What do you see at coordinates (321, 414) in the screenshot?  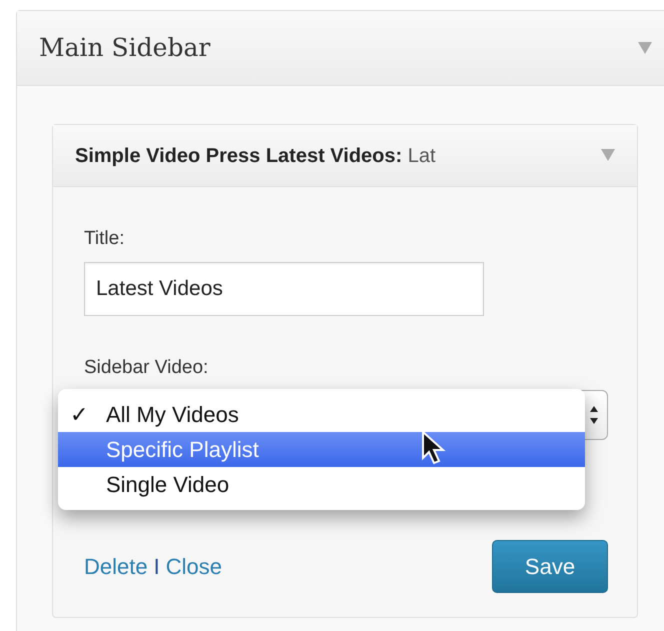 I see `menu-item: ✓ All My Videos` at bounding box center [321, 414].